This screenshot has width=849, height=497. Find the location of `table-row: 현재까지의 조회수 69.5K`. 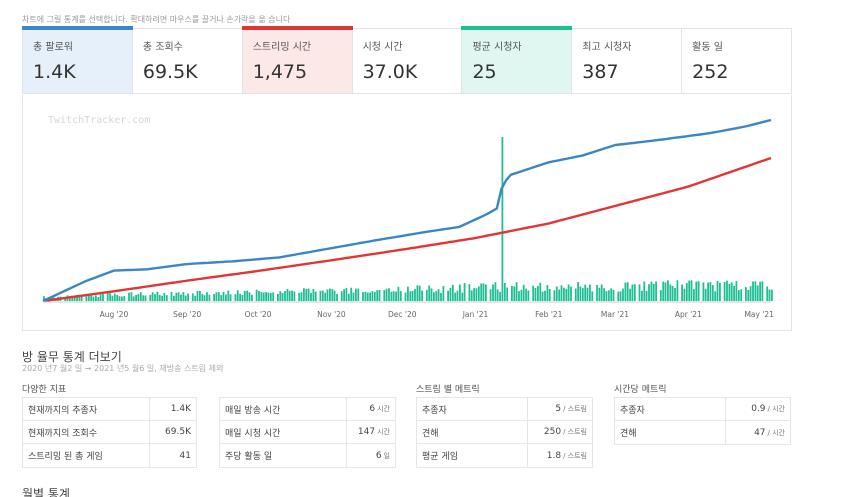

table-row: 현재까지의 조회수 69.5K is located at coordinates (109, 432).